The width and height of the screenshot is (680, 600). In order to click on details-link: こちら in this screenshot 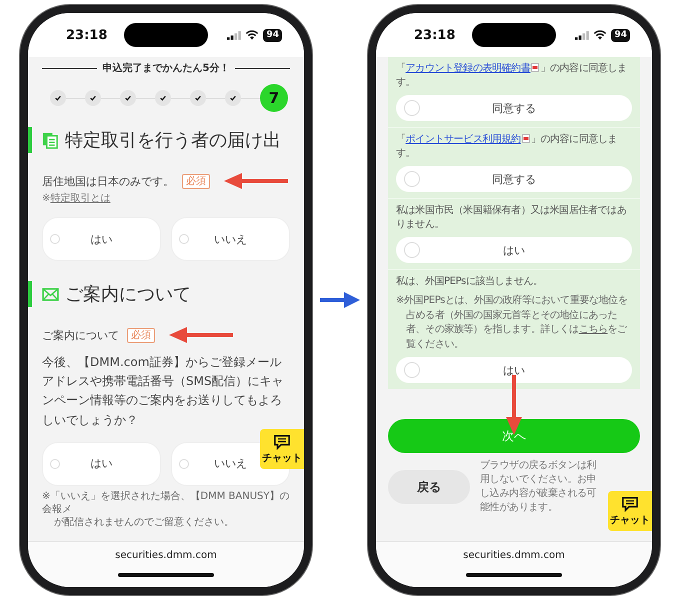, I will do `click(593, 329)`.